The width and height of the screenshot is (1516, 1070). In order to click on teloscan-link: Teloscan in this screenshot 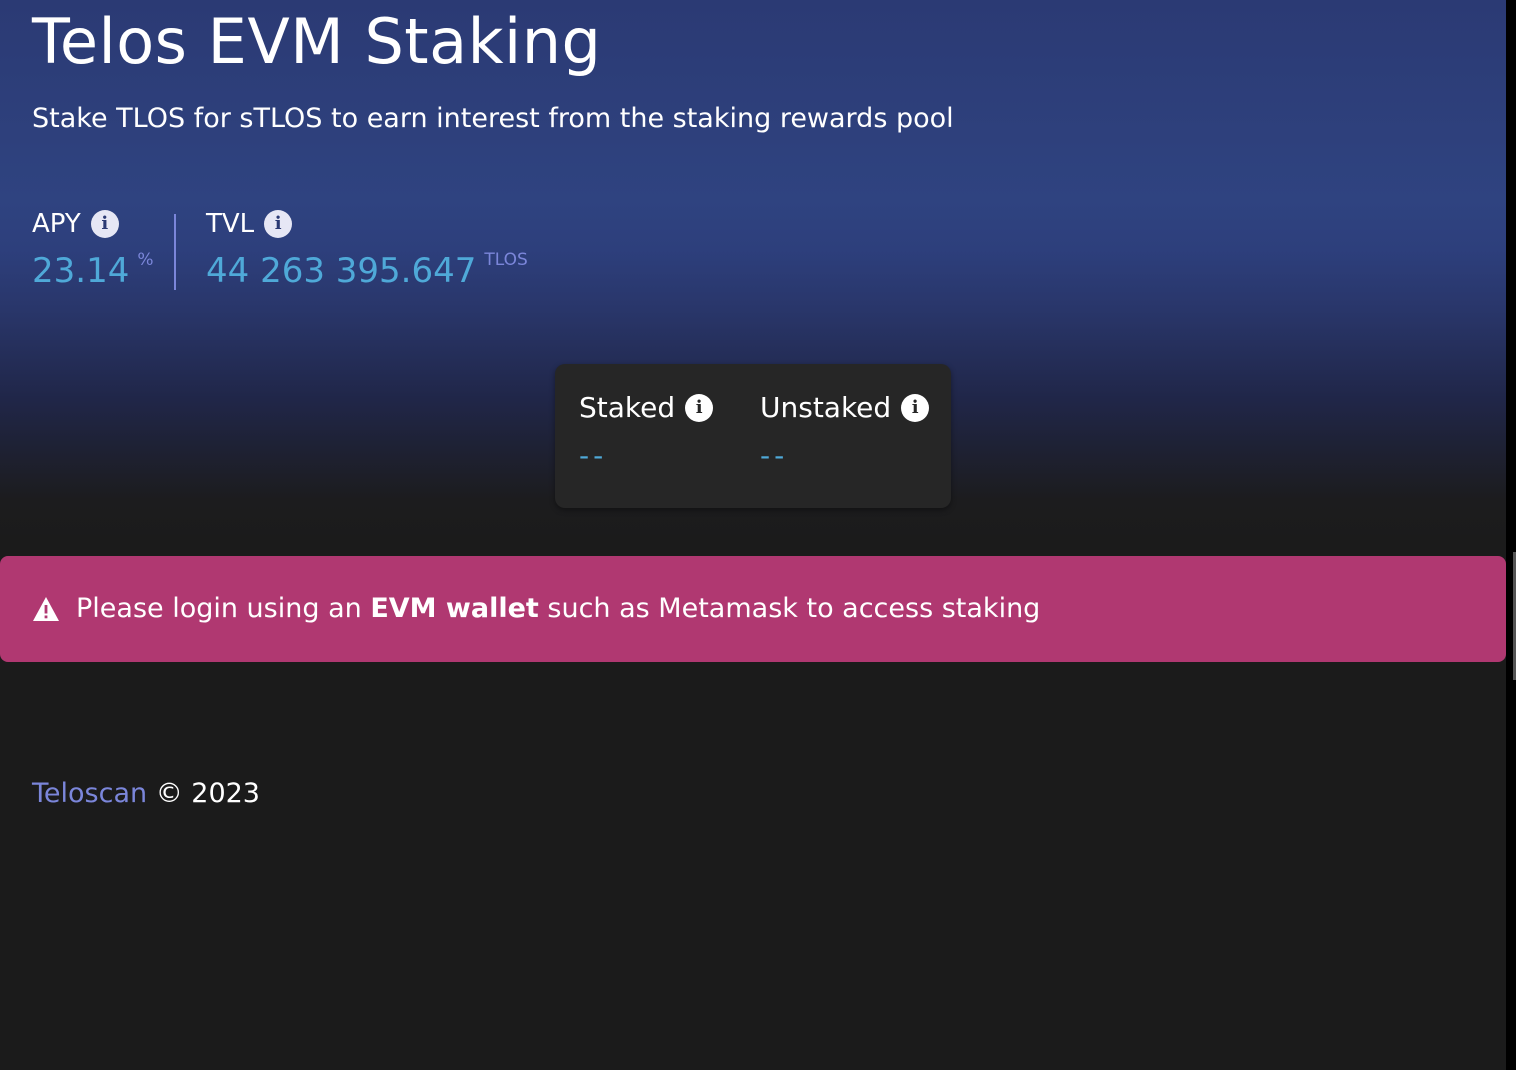, I will do `click(89, 793)`.